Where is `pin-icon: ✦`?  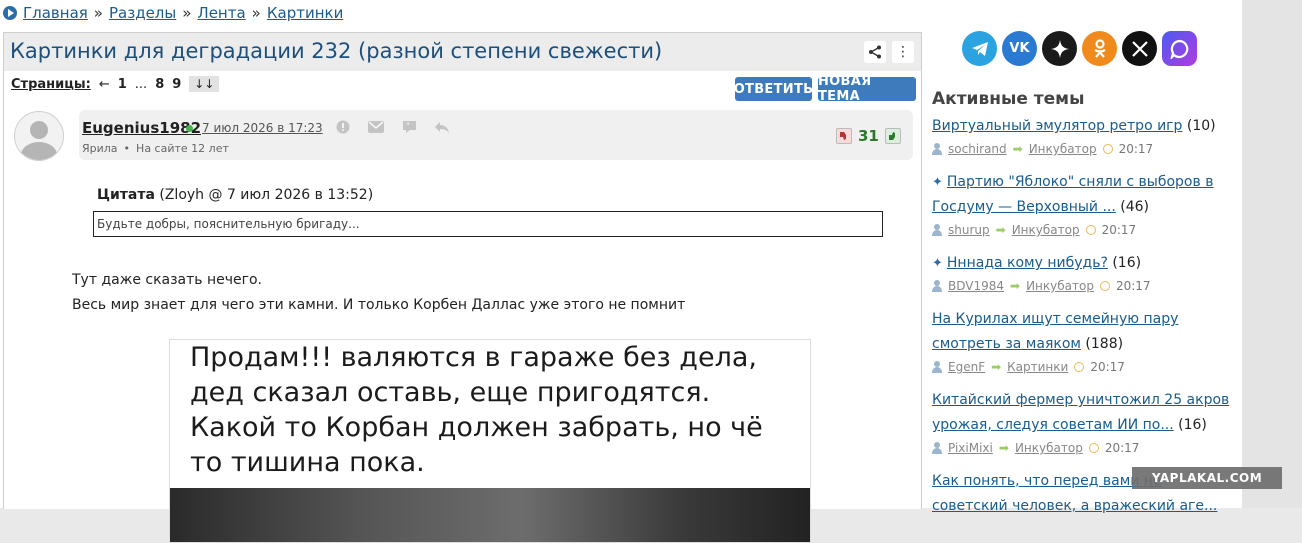 pin-icon: ✦ is located at coordinates (937, 182).